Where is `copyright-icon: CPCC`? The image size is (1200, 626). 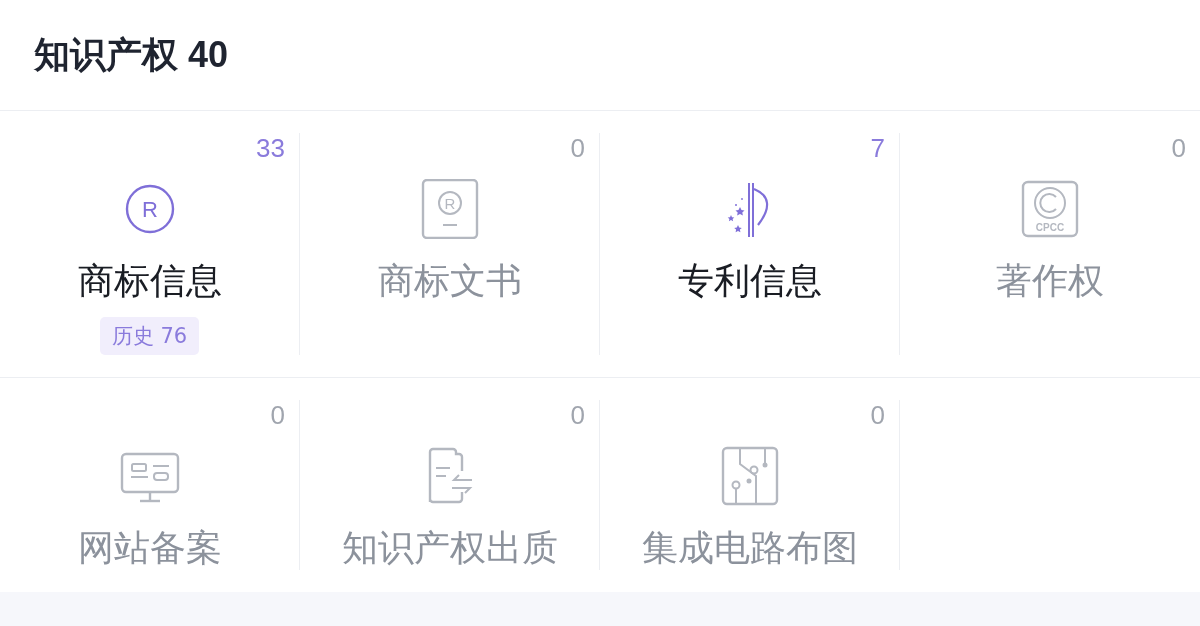 copyright-icon: CPCC is located at coordinates (1050, 209).